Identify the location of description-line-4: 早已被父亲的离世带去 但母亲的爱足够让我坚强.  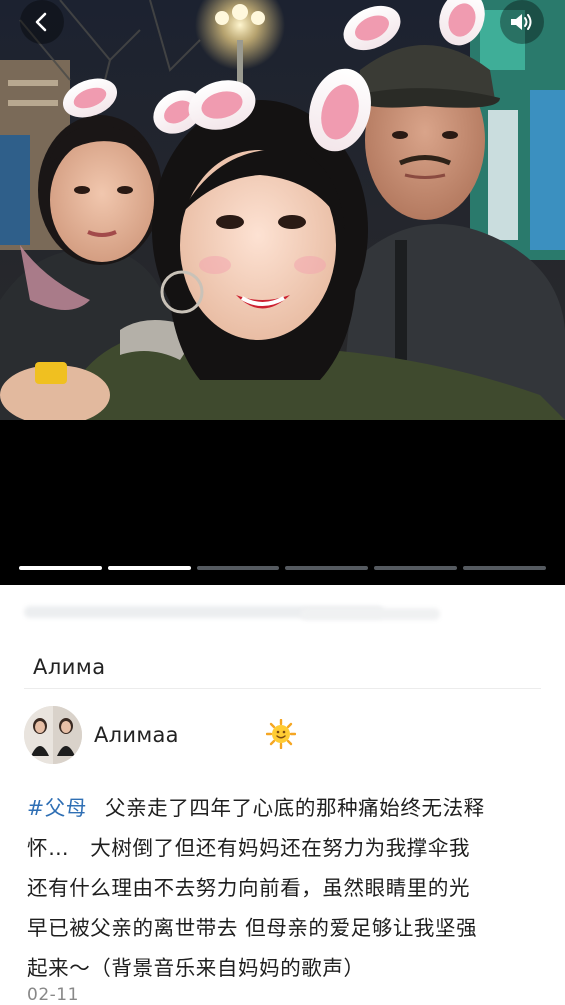
(252, 928).